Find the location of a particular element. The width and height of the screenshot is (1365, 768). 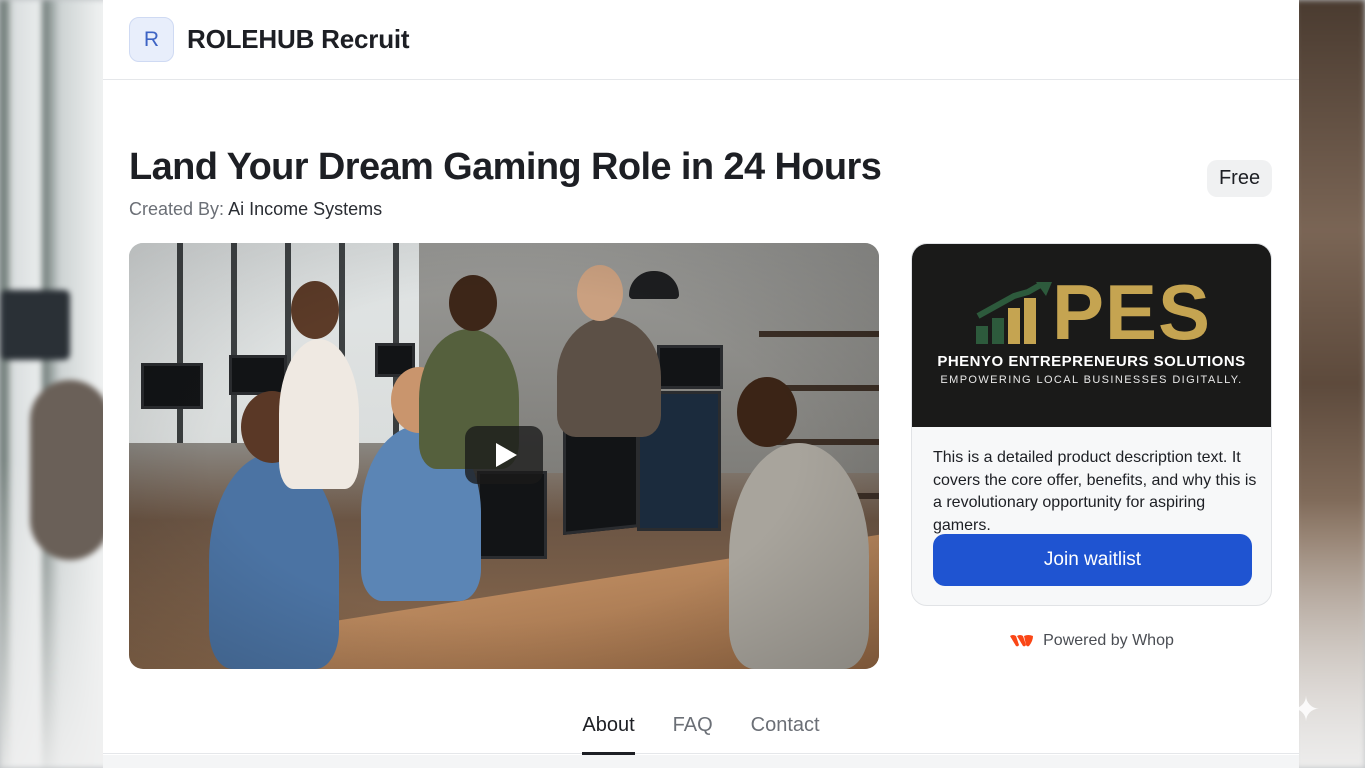

powered-by-link: Powered by Whop is located at coordinates (1091, 641).